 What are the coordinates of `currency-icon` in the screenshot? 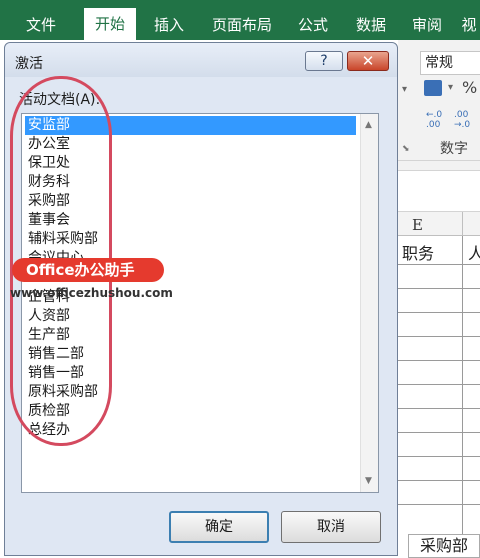 It's located at (433, 88).